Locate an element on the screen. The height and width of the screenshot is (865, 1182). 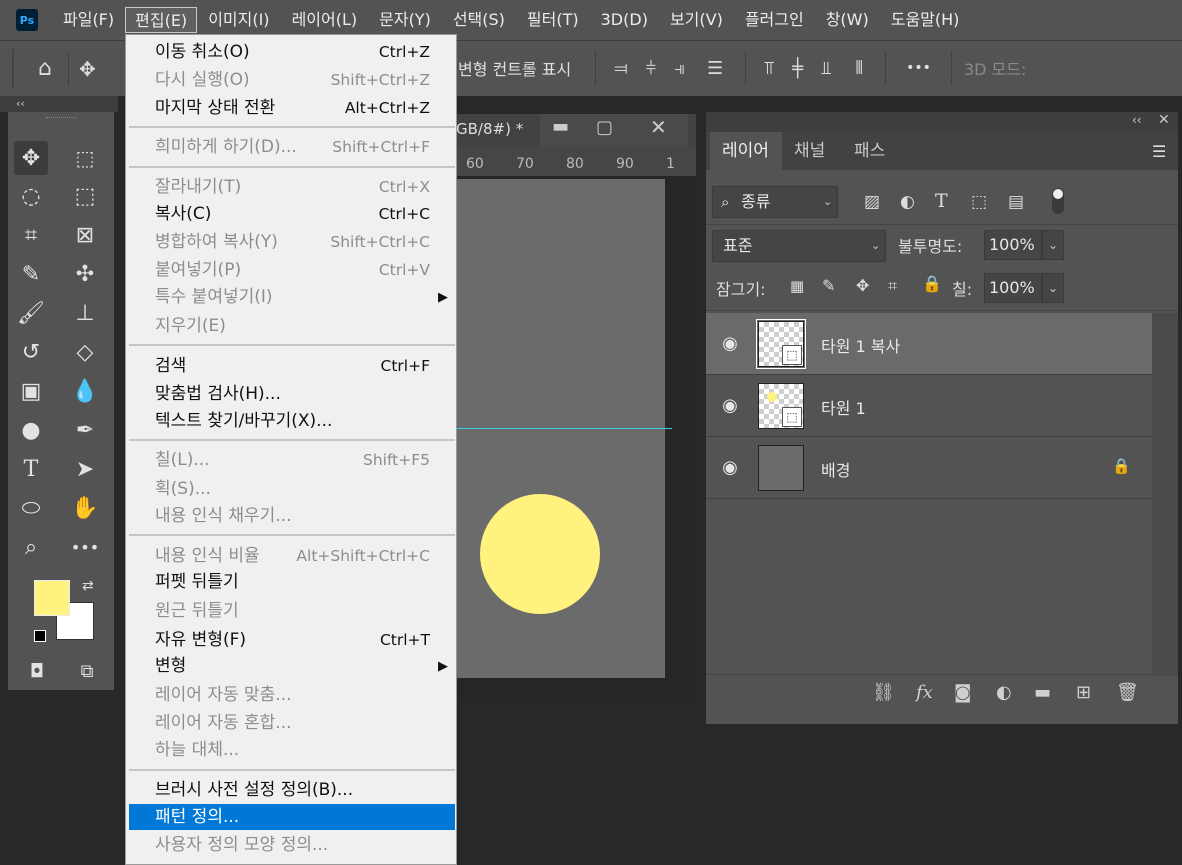
yellow-ellipse-shape is located at coordinates (540, 554).